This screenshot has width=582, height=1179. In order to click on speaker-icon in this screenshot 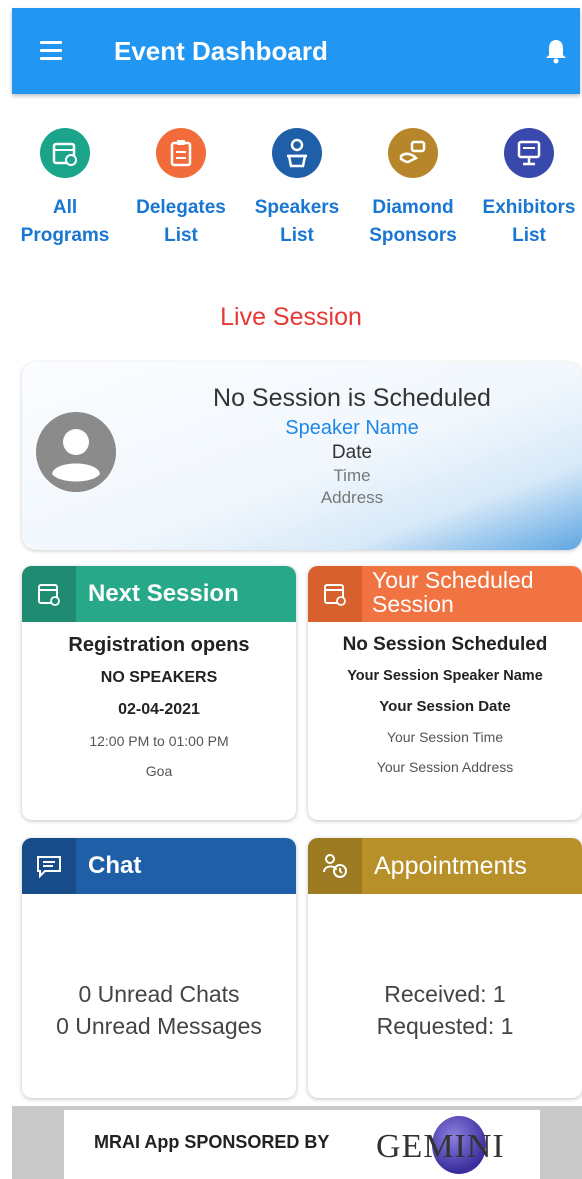, I will do `click(297, 153)`.